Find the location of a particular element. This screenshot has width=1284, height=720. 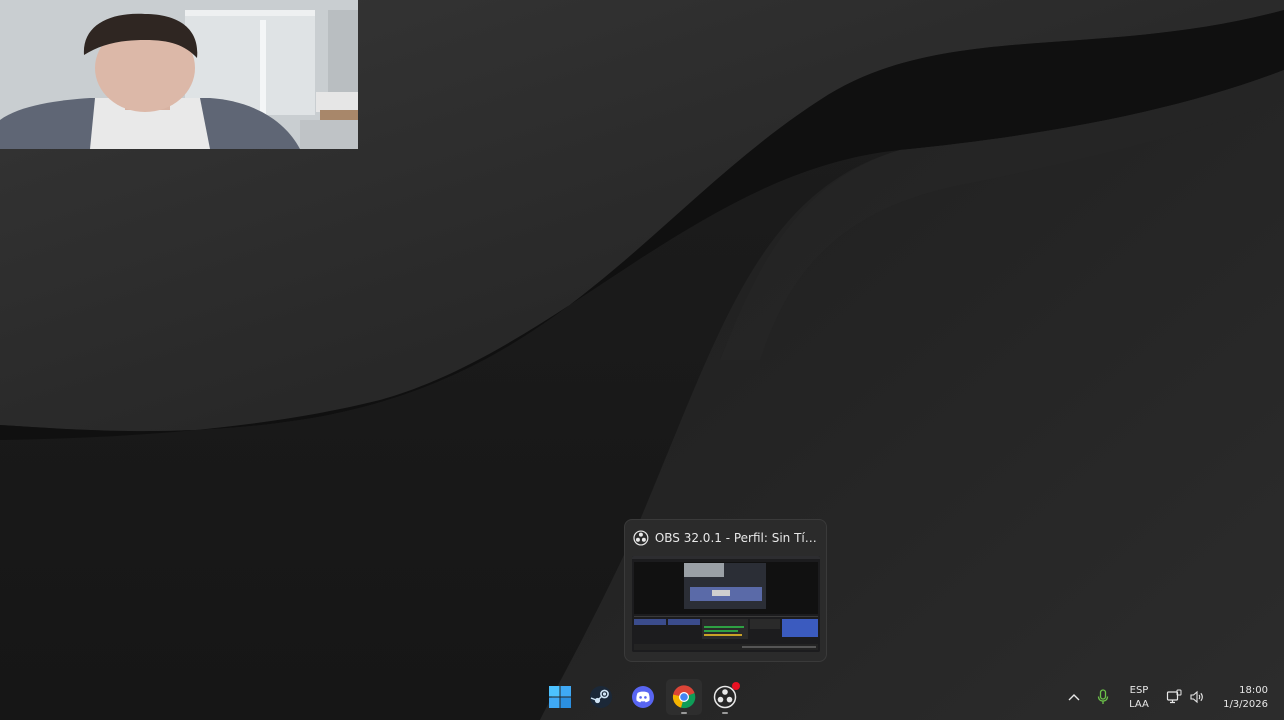

obs-icon is located at coordinates (641, 538).